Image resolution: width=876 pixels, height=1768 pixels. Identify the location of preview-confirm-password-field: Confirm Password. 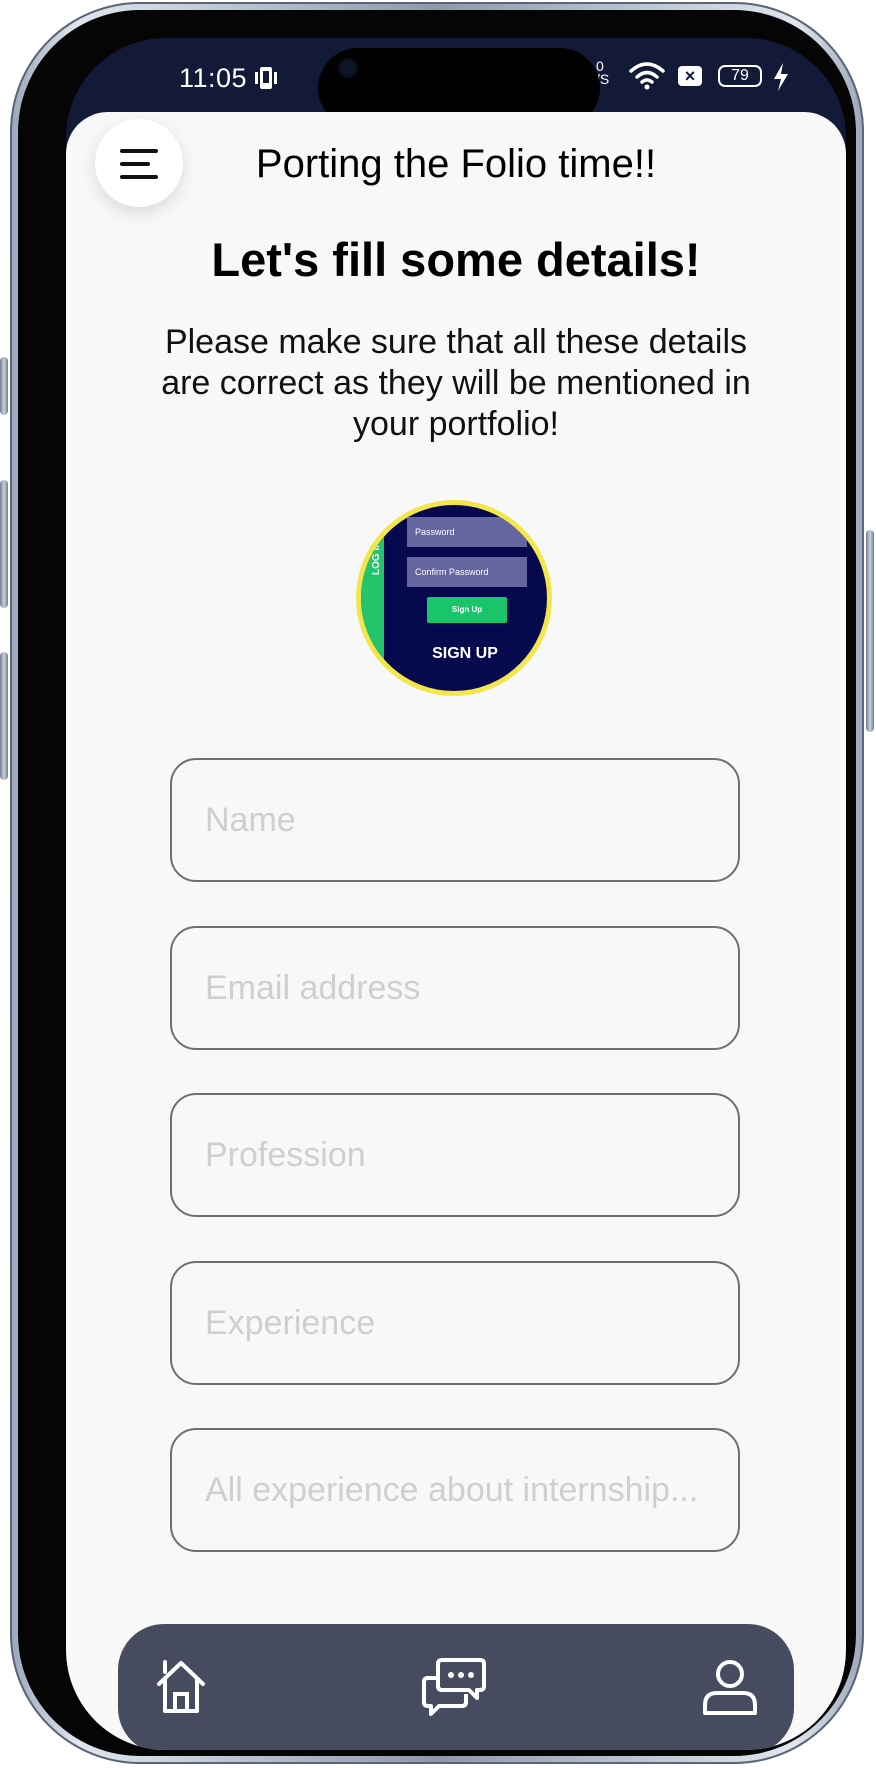
(467, 572).